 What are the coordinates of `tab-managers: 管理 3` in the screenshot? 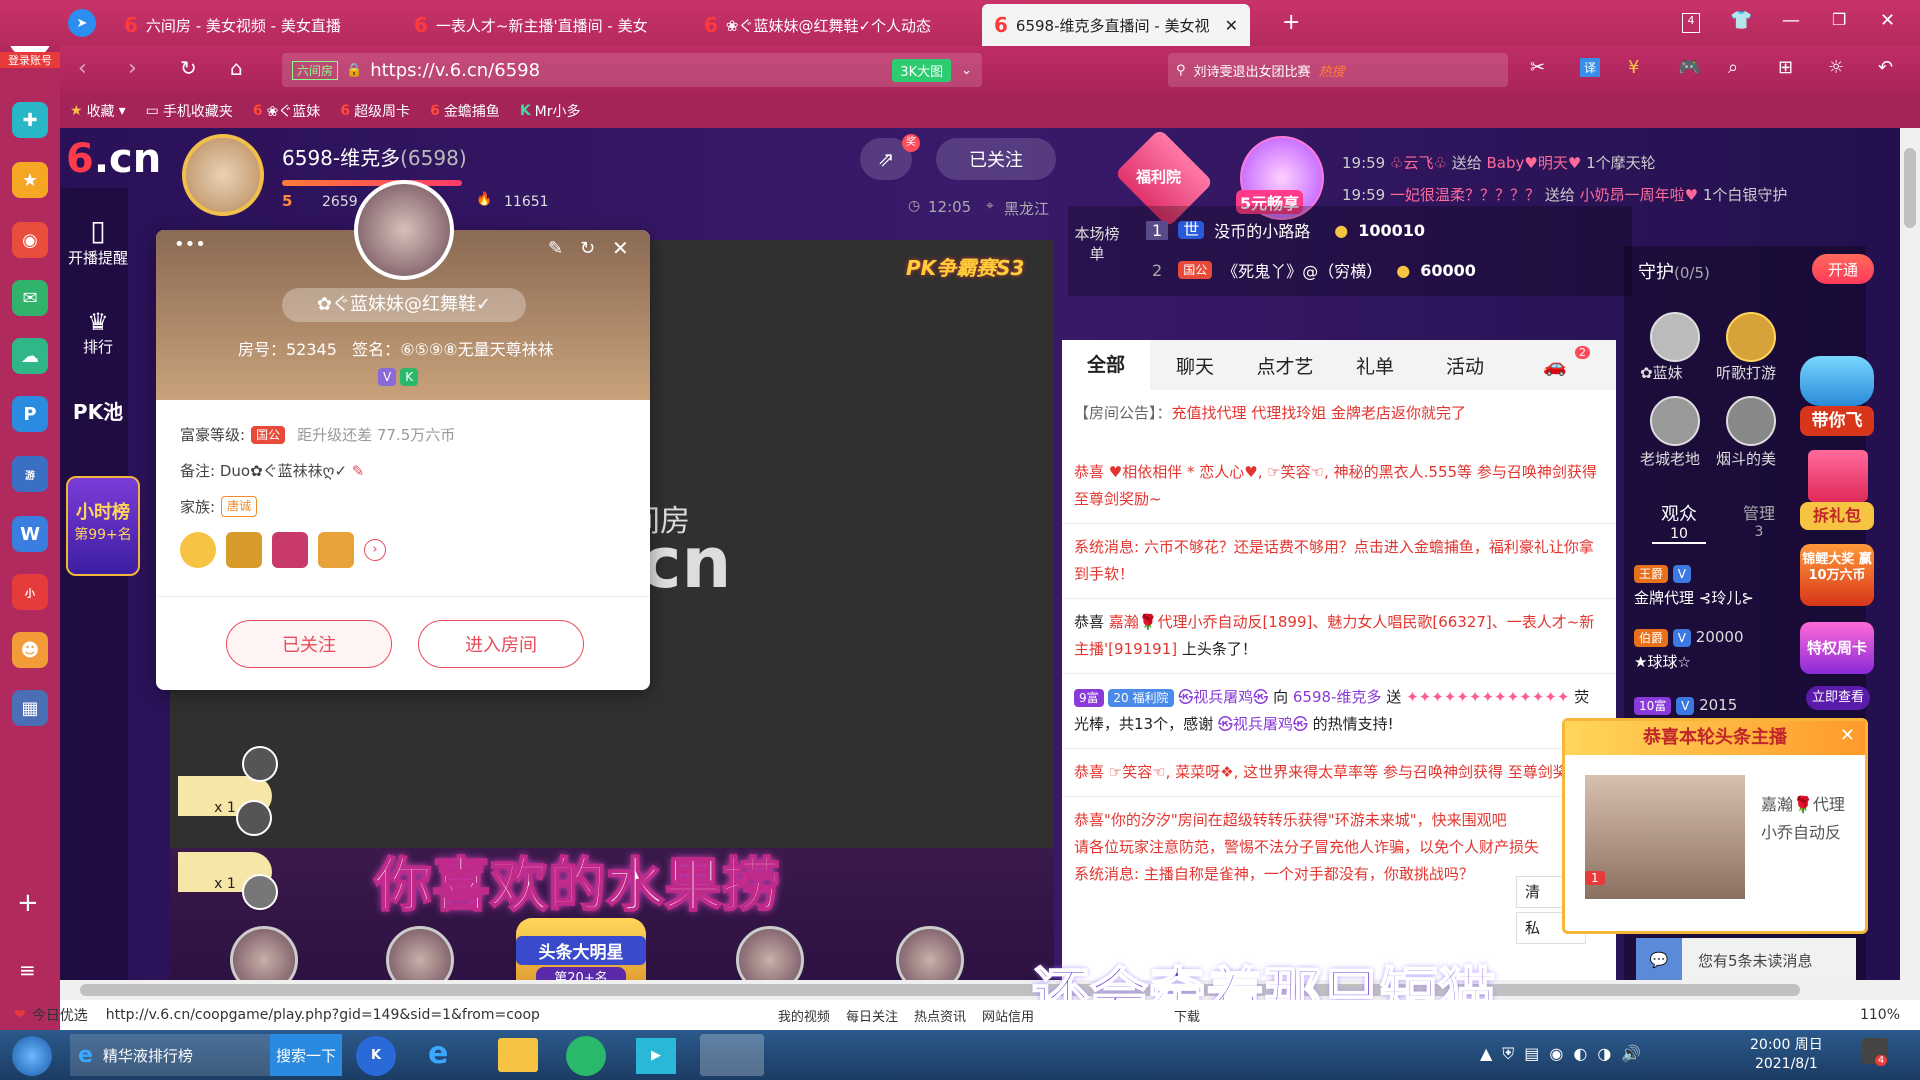 It's located at (1759, 520).